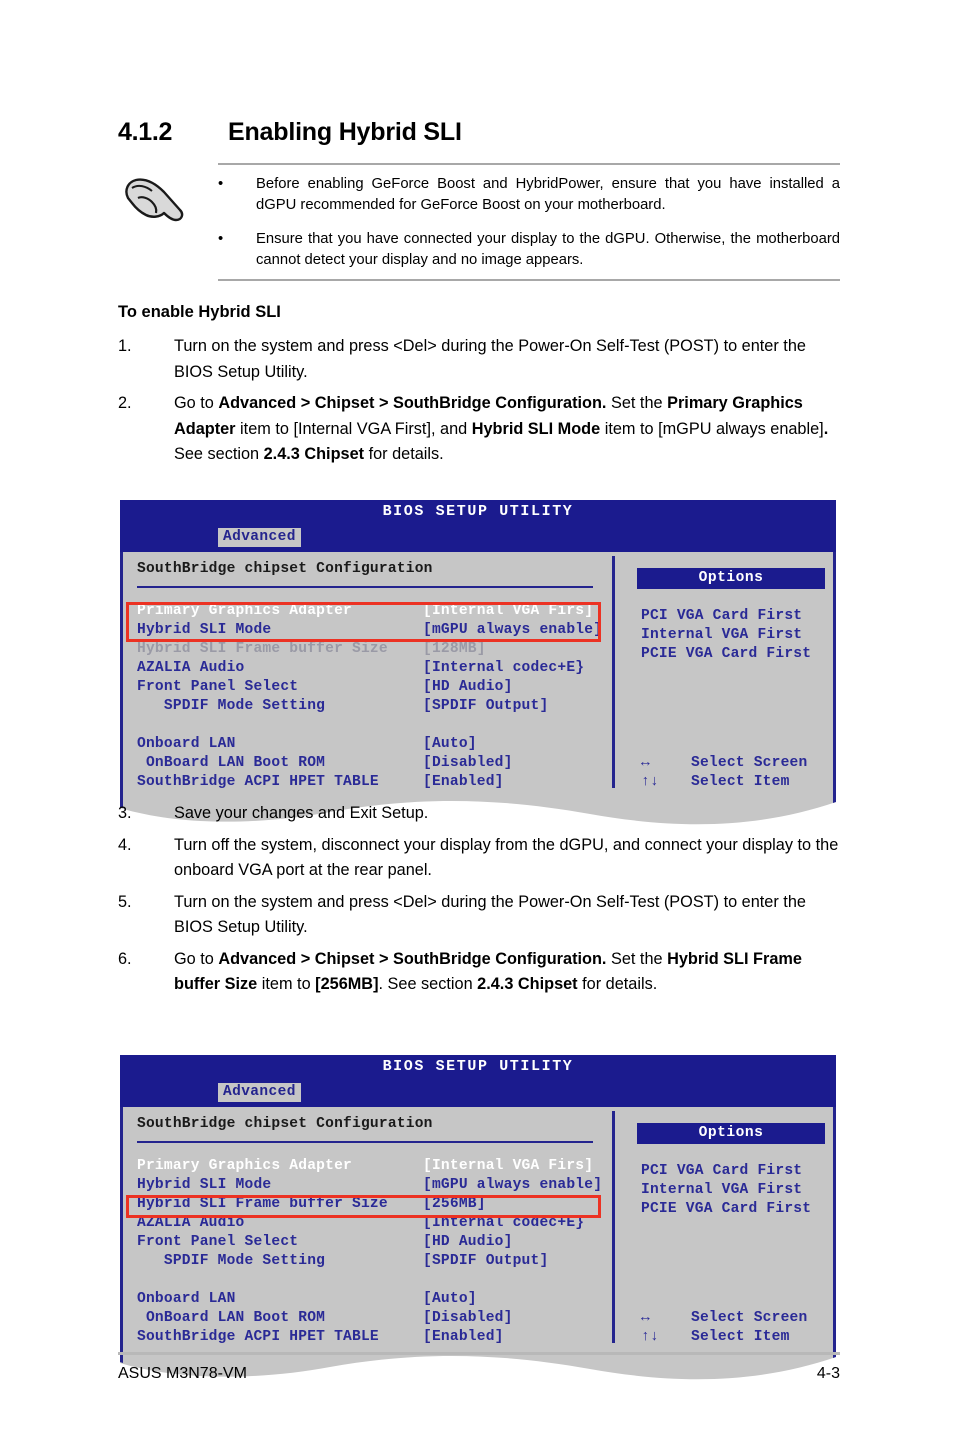 Image resolution: width=954 pixels, height=1438 pixels. What do you see at coordinates (513, 630) in the screenshot?
I see `bios-setting-value: [mGPU always enable]` at bounding box center [513, 630].